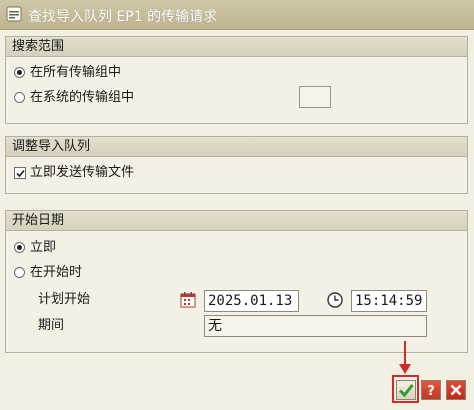 The height and width of the screenshot is (410, 474). I want to click on transport-group-field, so click(315, 97).